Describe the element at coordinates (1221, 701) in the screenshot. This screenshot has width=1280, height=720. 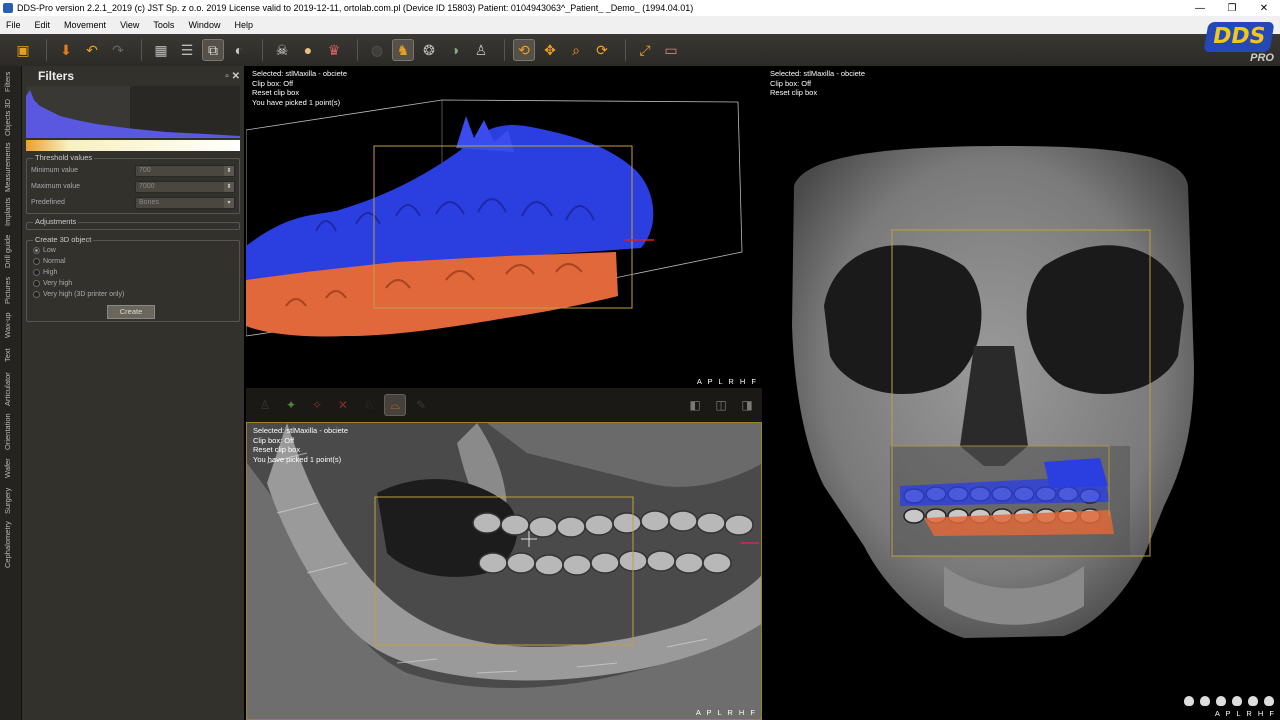
I see `skull-left-icon` at that location.